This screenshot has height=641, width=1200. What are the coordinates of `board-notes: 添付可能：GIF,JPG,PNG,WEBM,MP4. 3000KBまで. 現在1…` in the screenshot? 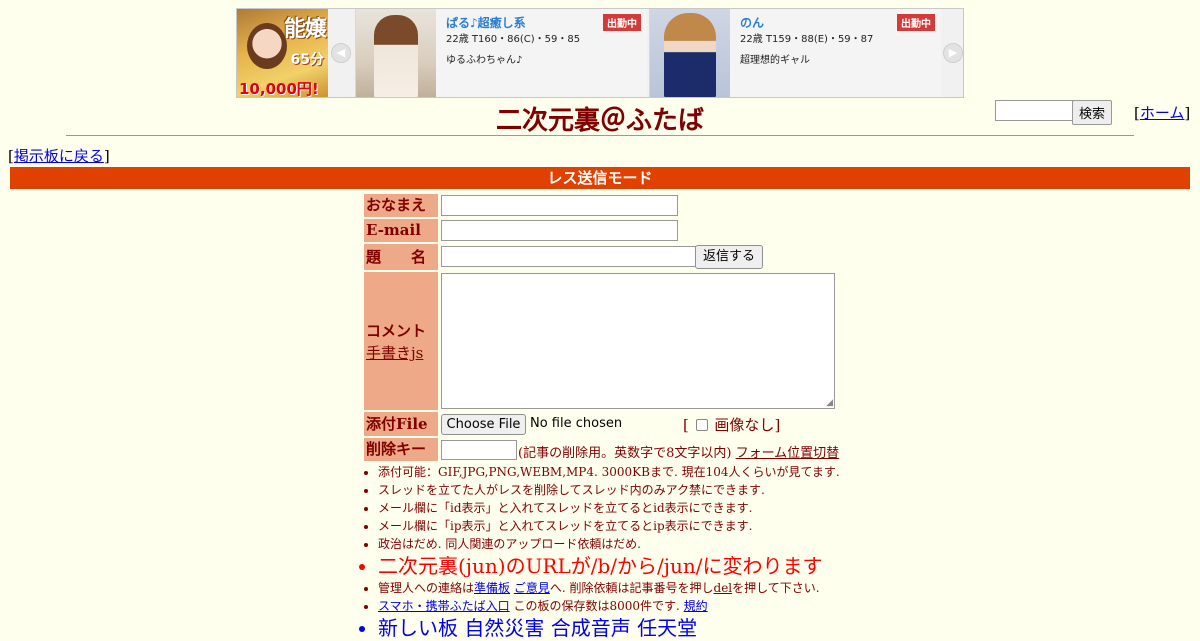 It's located at (599, 552).